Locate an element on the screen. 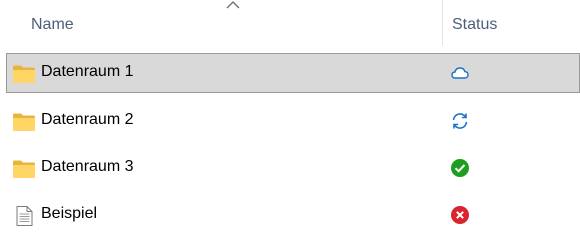 This screenshot has height=246, width=580. error-icon is located at coordinates (460, 215).